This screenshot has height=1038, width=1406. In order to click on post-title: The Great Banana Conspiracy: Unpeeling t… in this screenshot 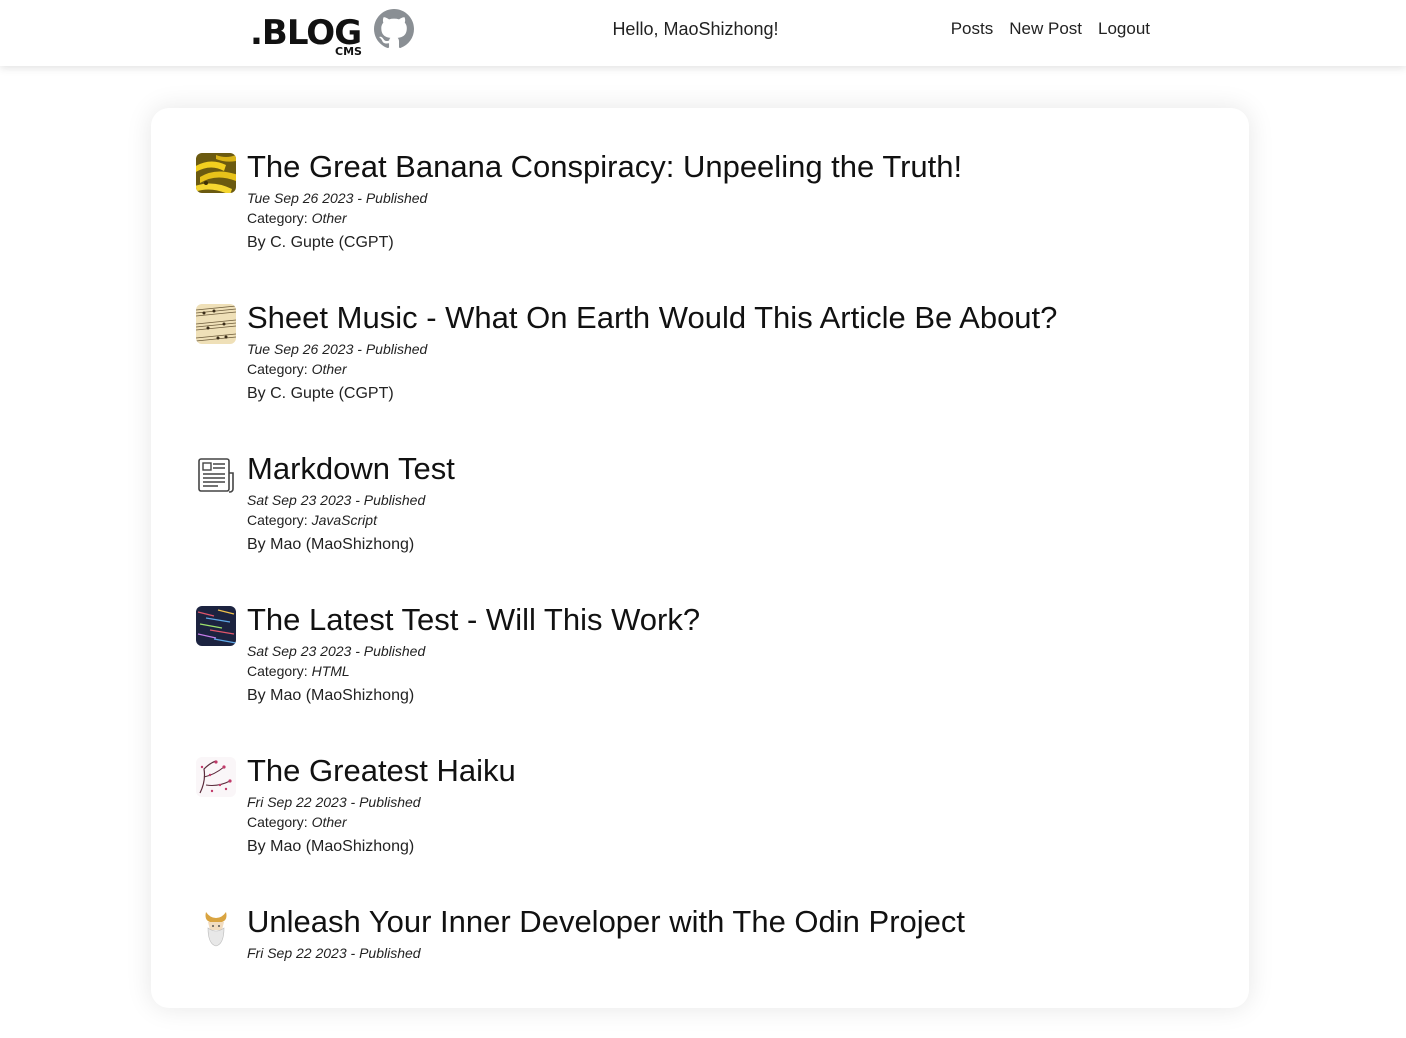, I will do `click(604, 167)`.